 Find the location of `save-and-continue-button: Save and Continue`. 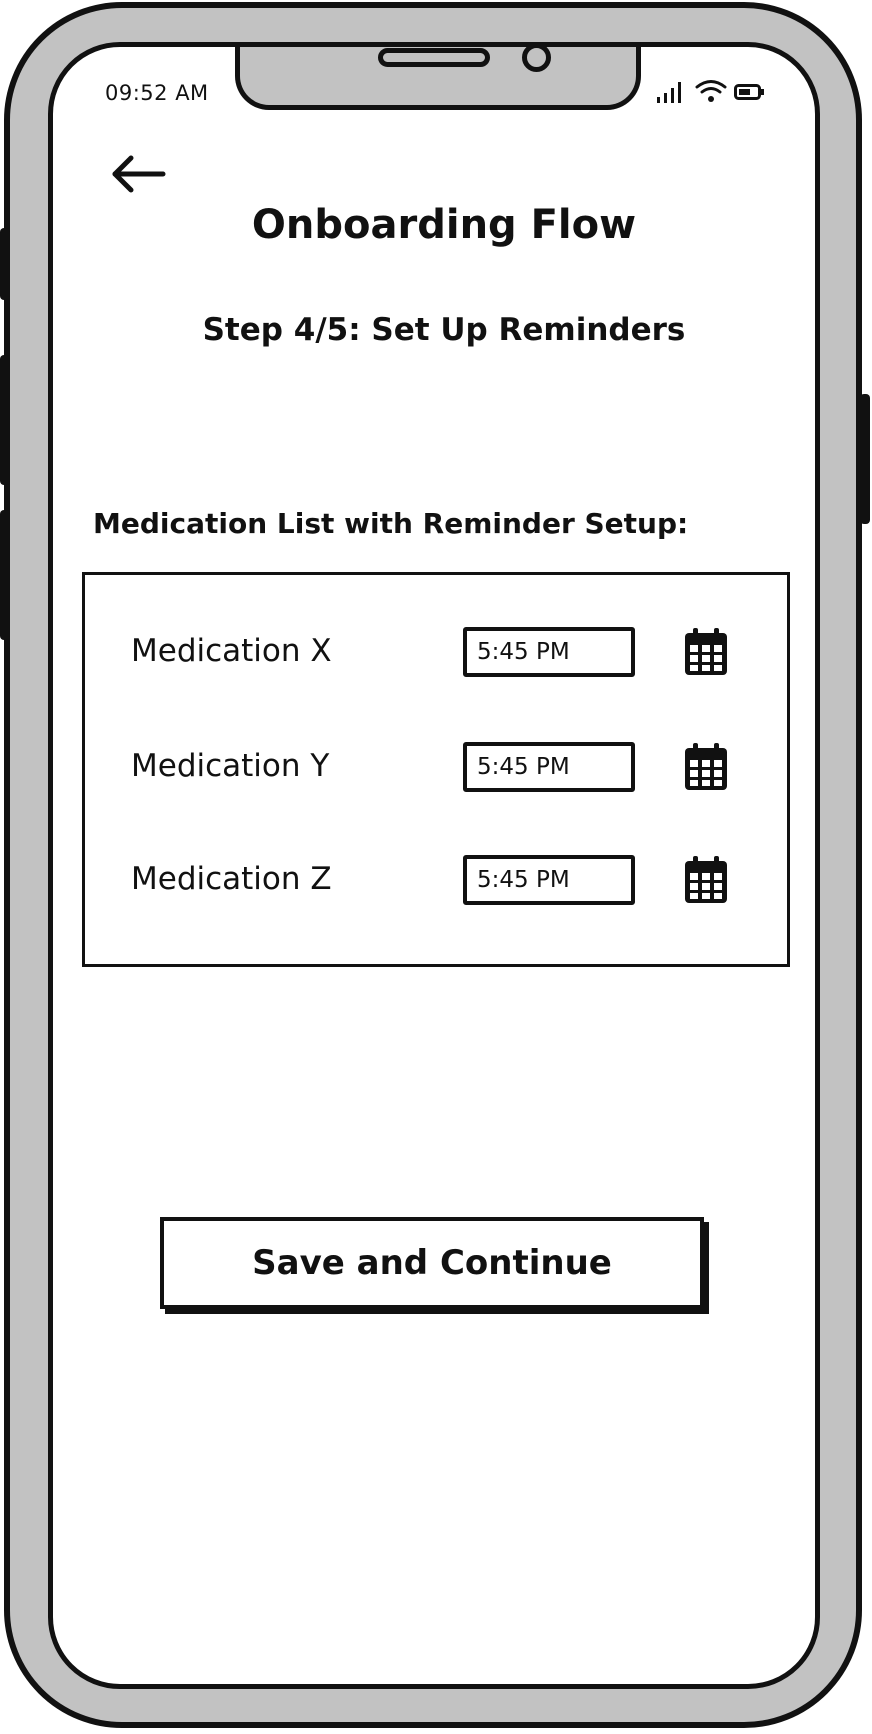

save-and-continue-button: Save and Continue is located at coordinates (432, 1263).